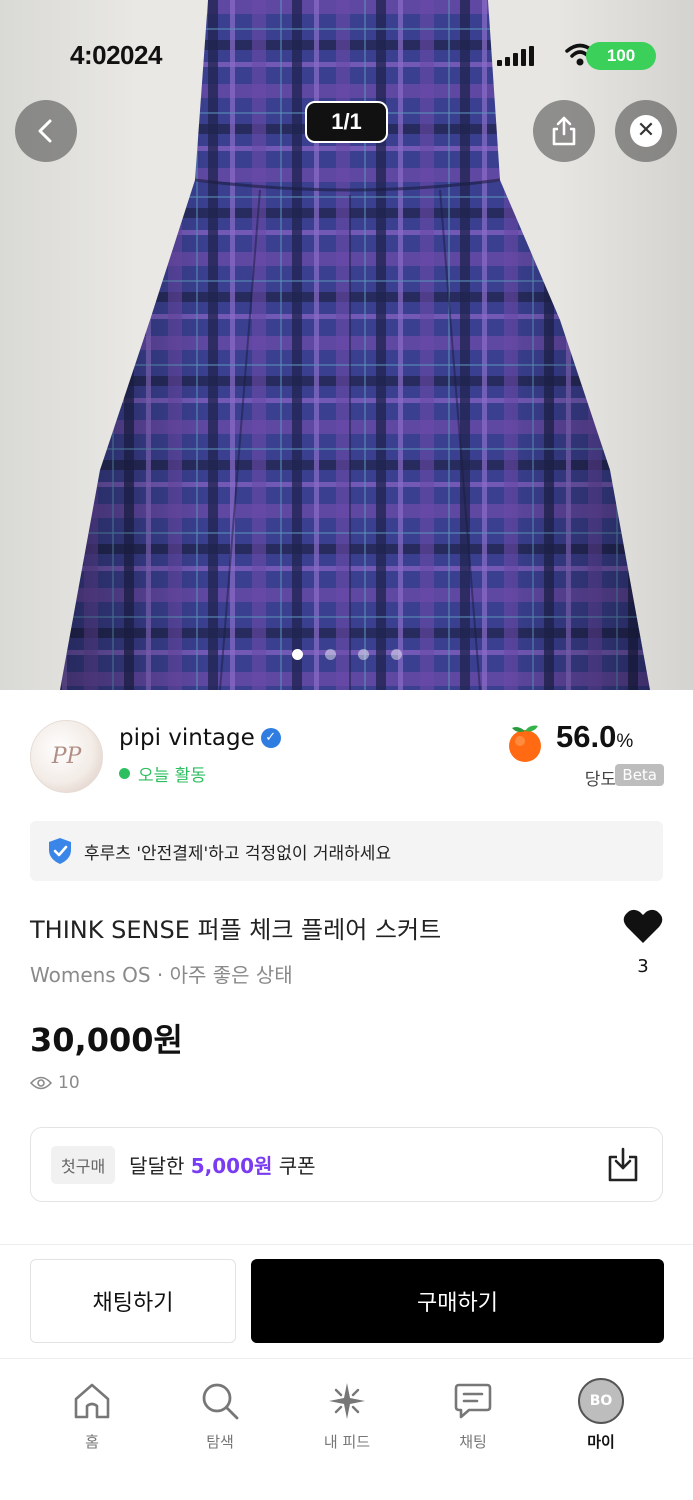  Describe the element at coordinates (297, 654) in the screenshot. I see `pagination-dot-active` at that location.